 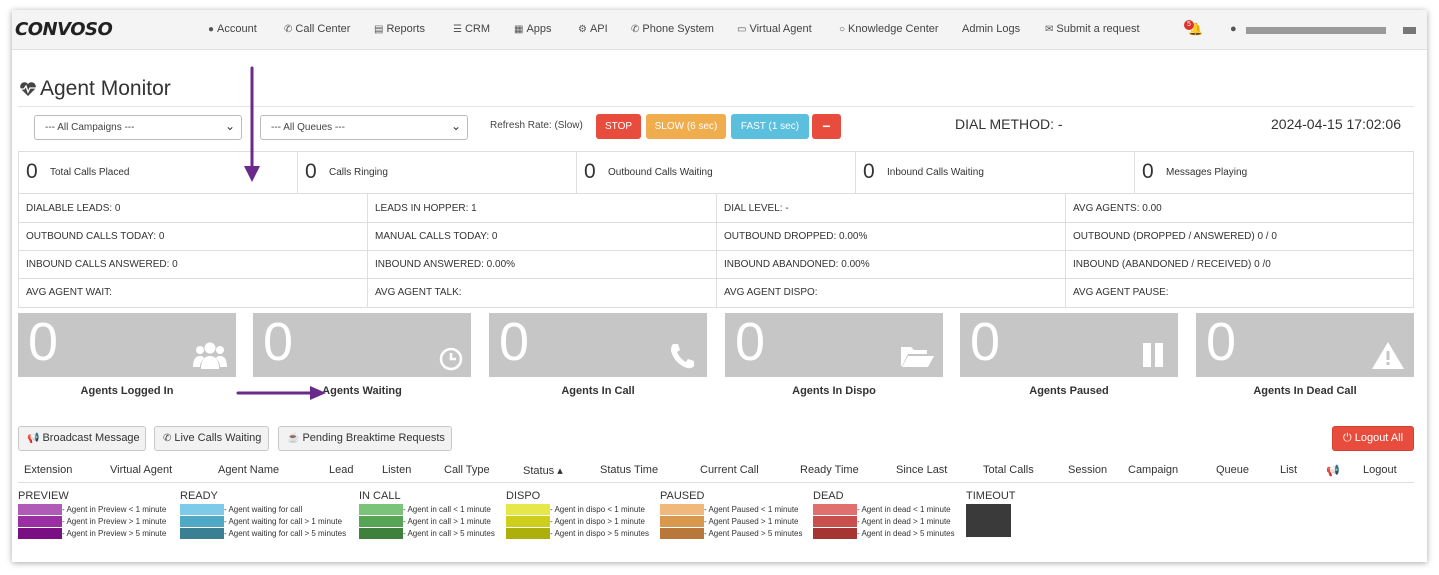 What do you see at coordinates (828, 496) in the screenshot?
I see `legend-title-dead: DEAD` at bounding box center [828, 496].